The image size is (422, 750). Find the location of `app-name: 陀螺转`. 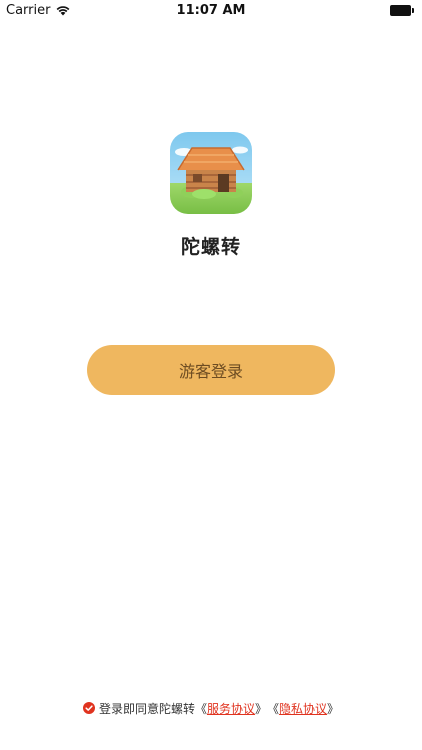

app-name: 陀螺转 is located at coordinates (210, 247).